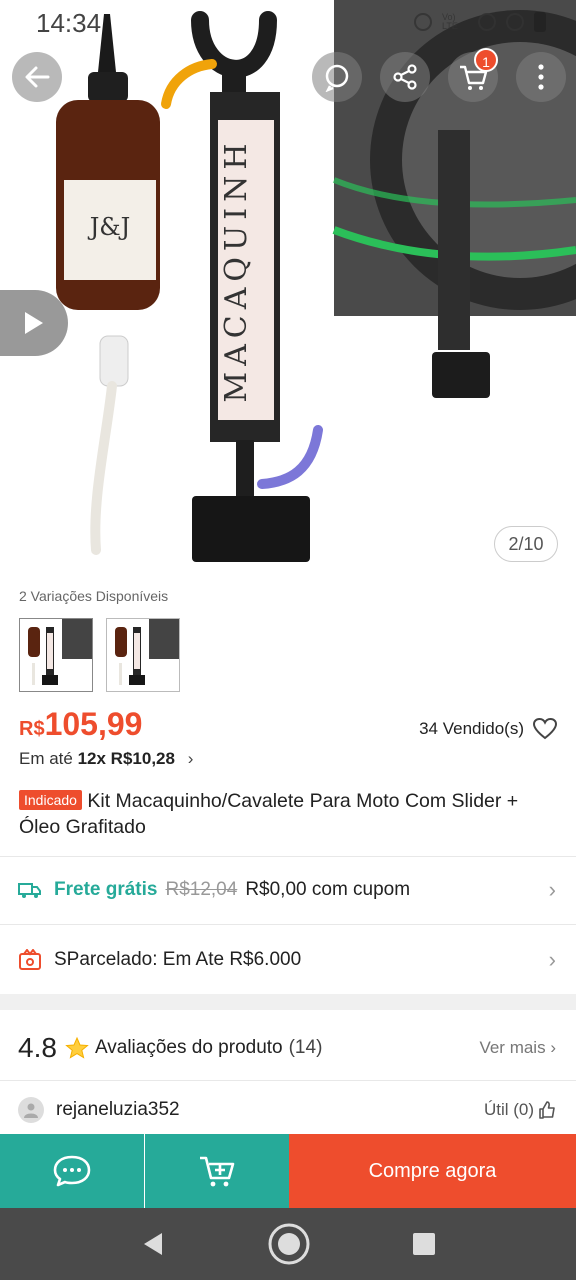 The width and height of the screenshot is (576, 1280). What do you see at coordinates (153, 1244) in the screenshot?
I see `nav-back-icon` at bounding box center [153, 1244].